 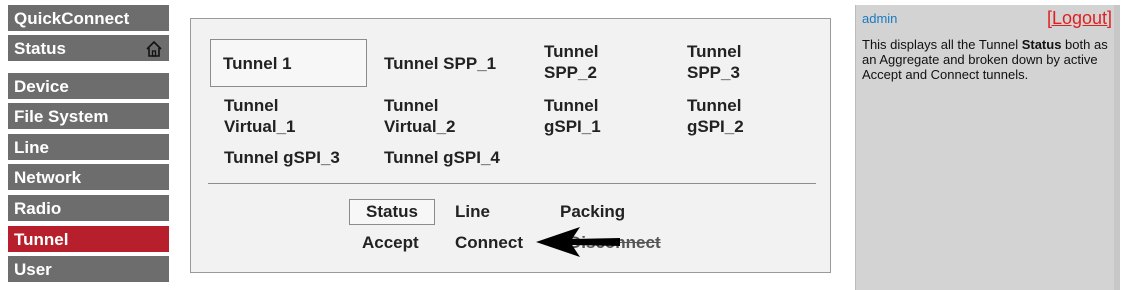 What do you see at coordinates (715, 116) in the screenshot?
I see `tab-tunnel-gspi-2: Tunnel gSPI_2` at bounding box center [715, 116].